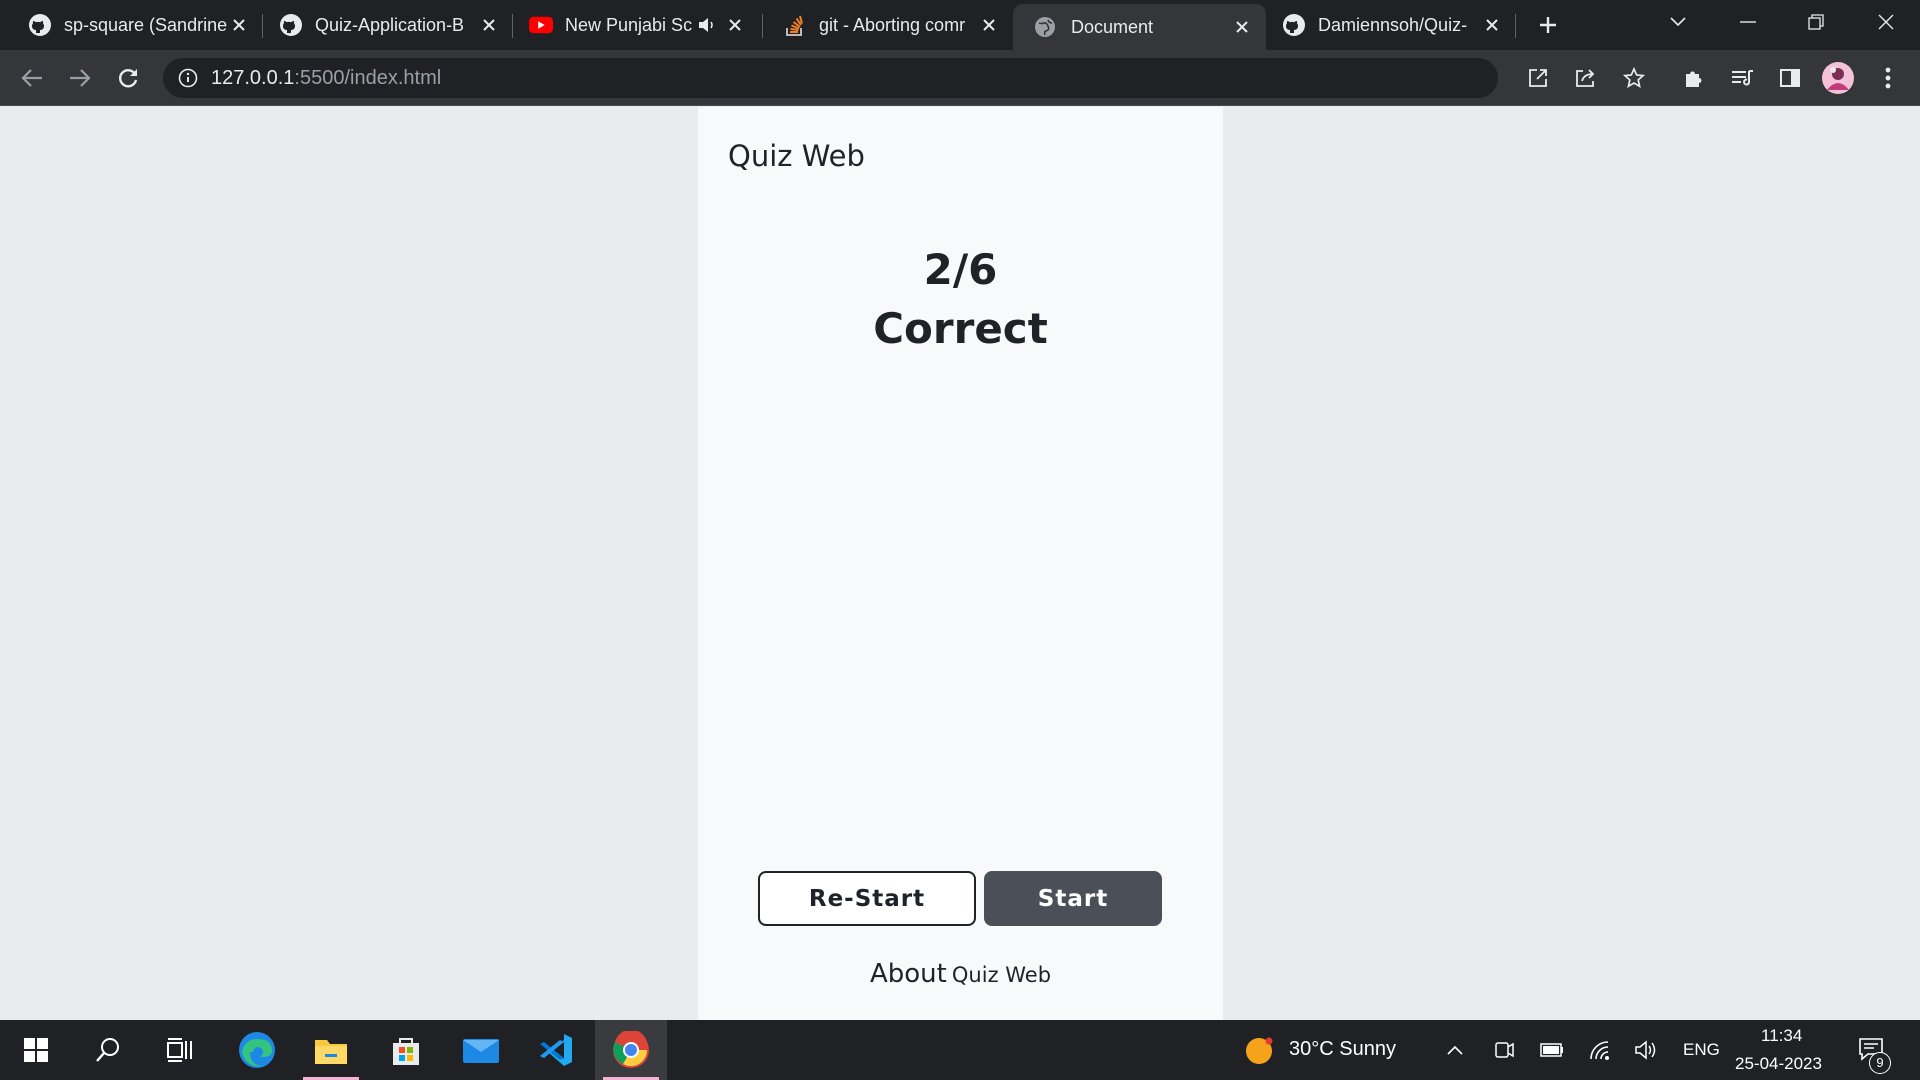 This screenshot has width=1920, height=1080. Describe the element at coordinates (1342, 1049) in the screenshot. I see `weather-text: 30°C Sunny` at that location.